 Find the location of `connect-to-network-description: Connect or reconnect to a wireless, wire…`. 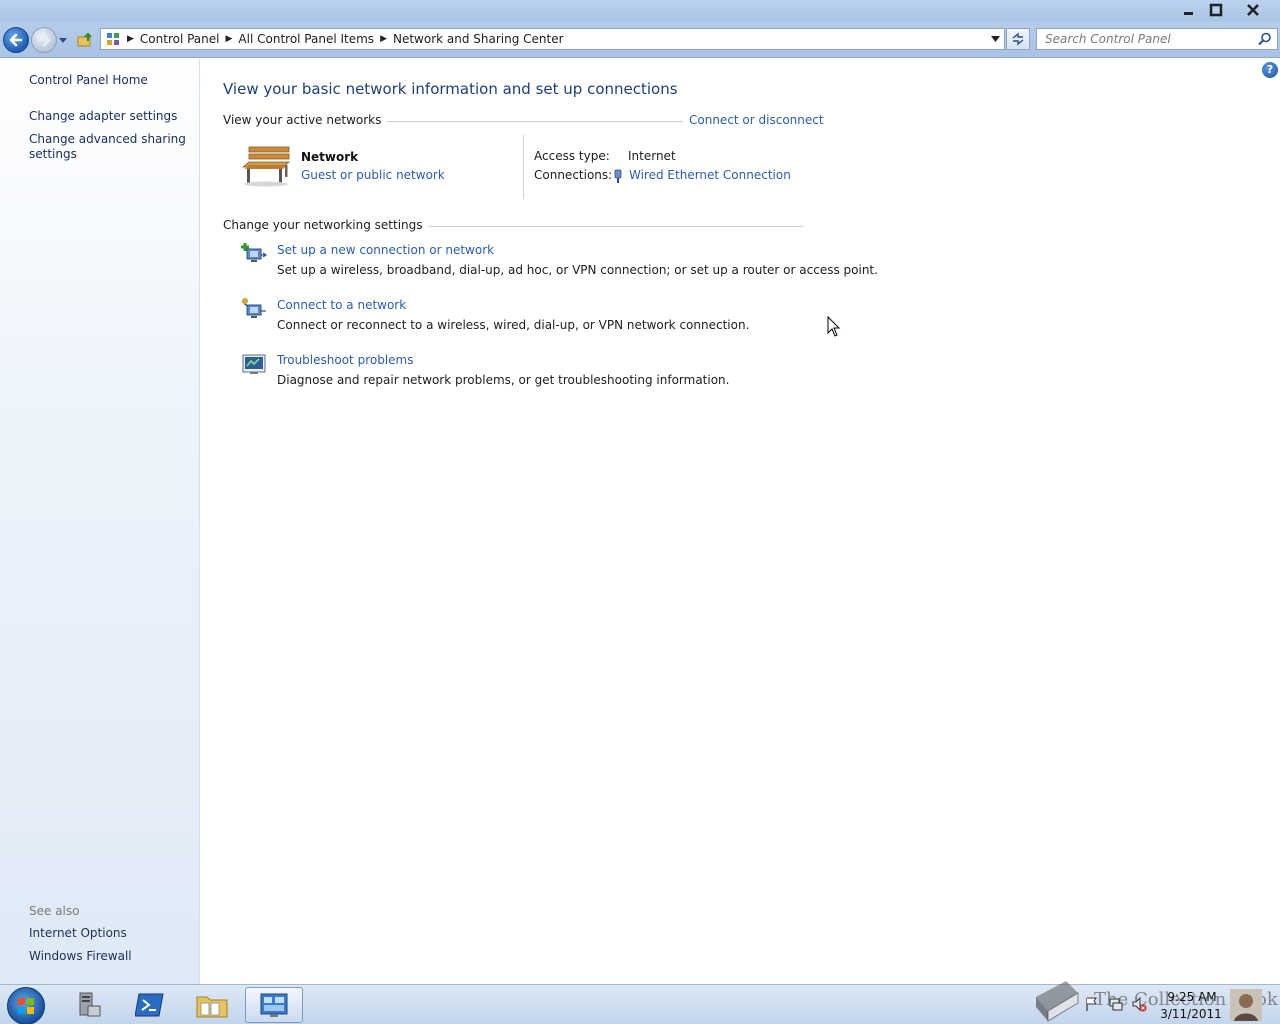

connect-to-network-description: Connect or reconnect to a wireless, wire… is located at coordinates (513, 325).